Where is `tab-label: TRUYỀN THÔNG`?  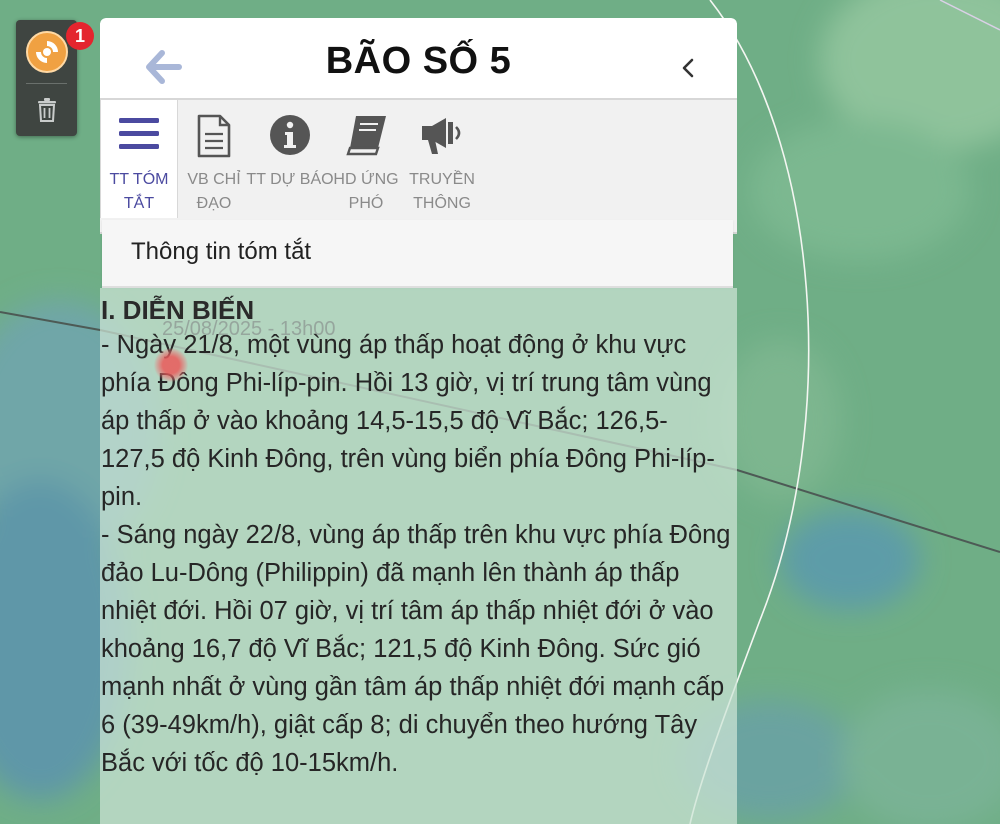 tab-label: TRUYỀN THÔNG is located at coordinates (442, 191).